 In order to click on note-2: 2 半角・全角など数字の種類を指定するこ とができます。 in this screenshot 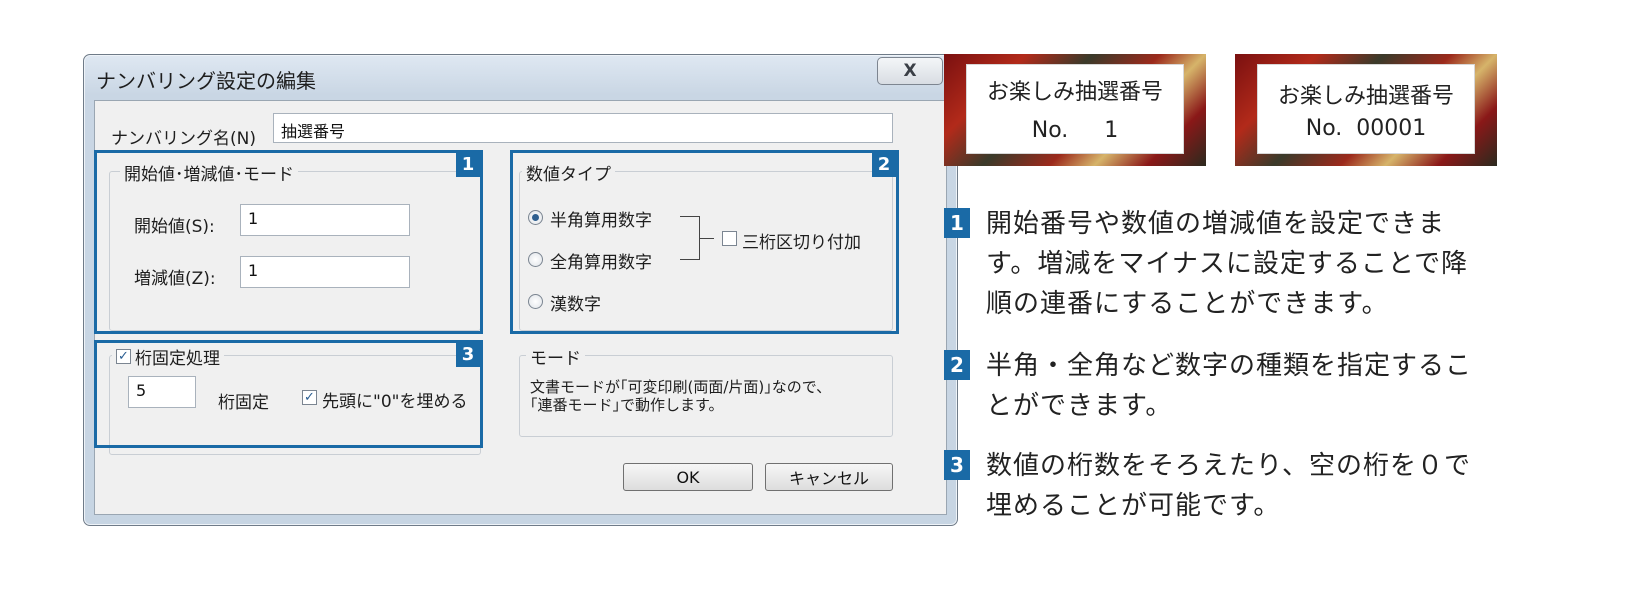, I will do `click(1244, 386)`.